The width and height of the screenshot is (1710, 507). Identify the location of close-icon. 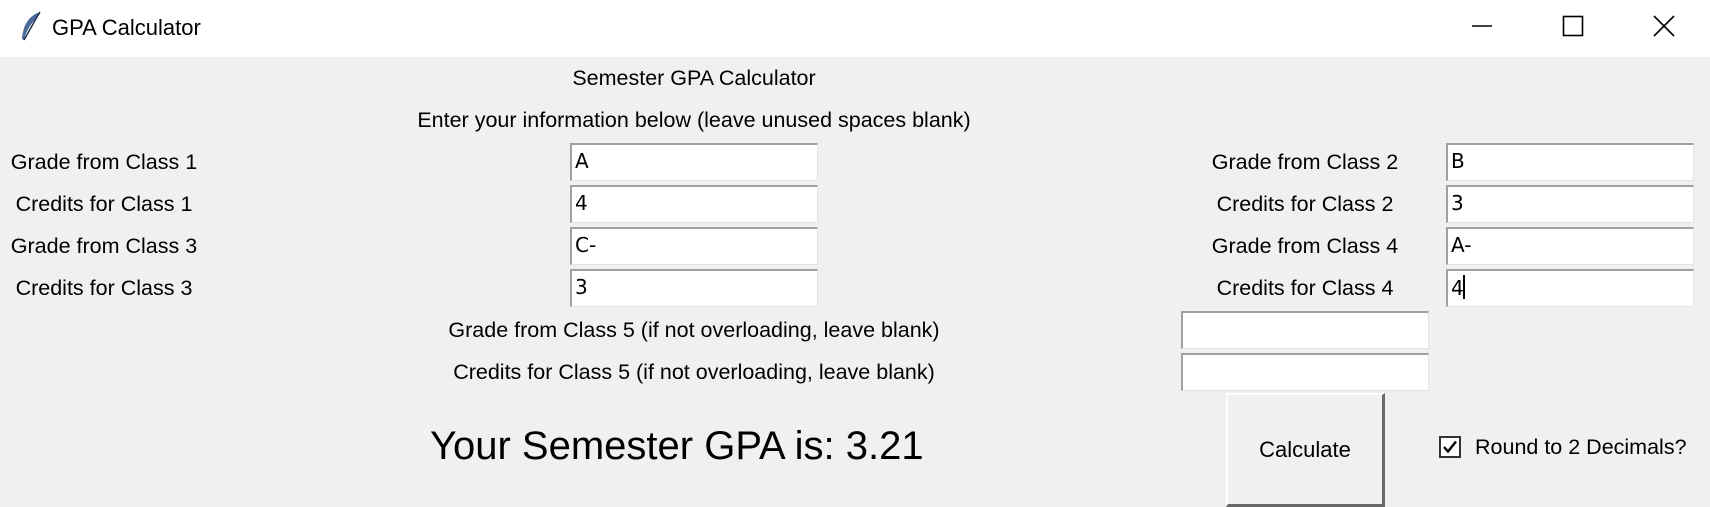
(1664, 26).